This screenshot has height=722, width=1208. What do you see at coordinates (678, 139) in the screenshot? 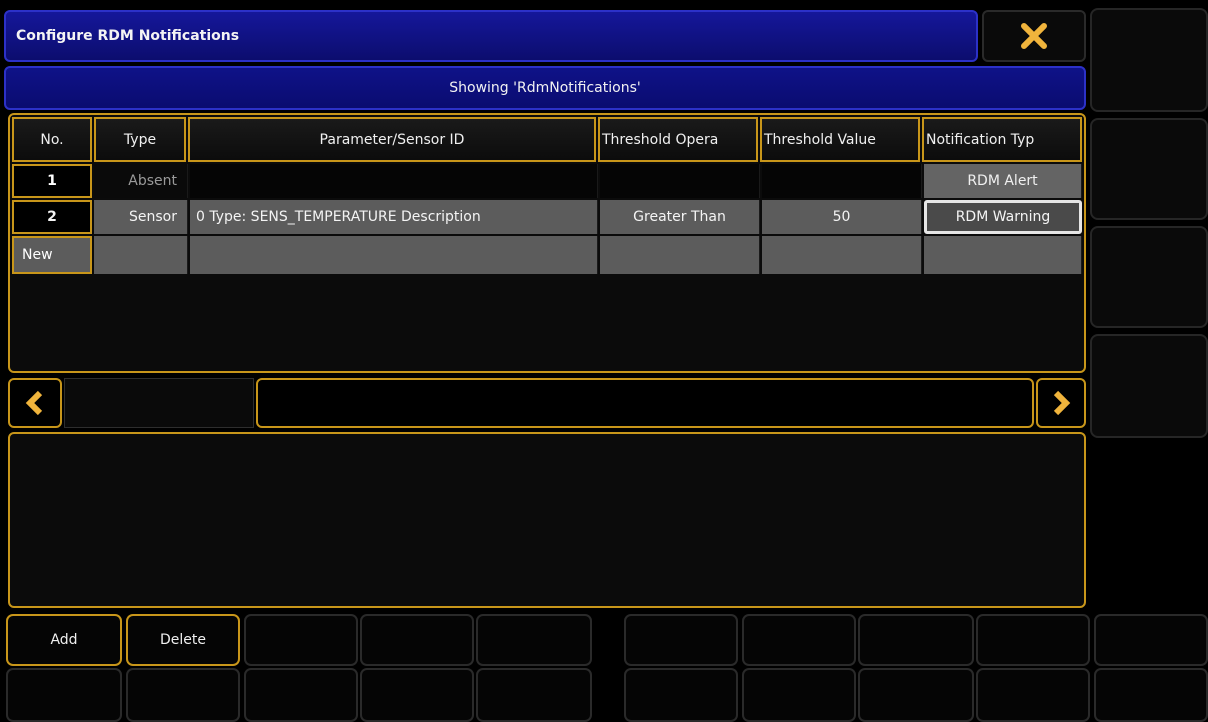
I see `header-threshold-operator: Threshold Opera` at bounding box center [678, 139].